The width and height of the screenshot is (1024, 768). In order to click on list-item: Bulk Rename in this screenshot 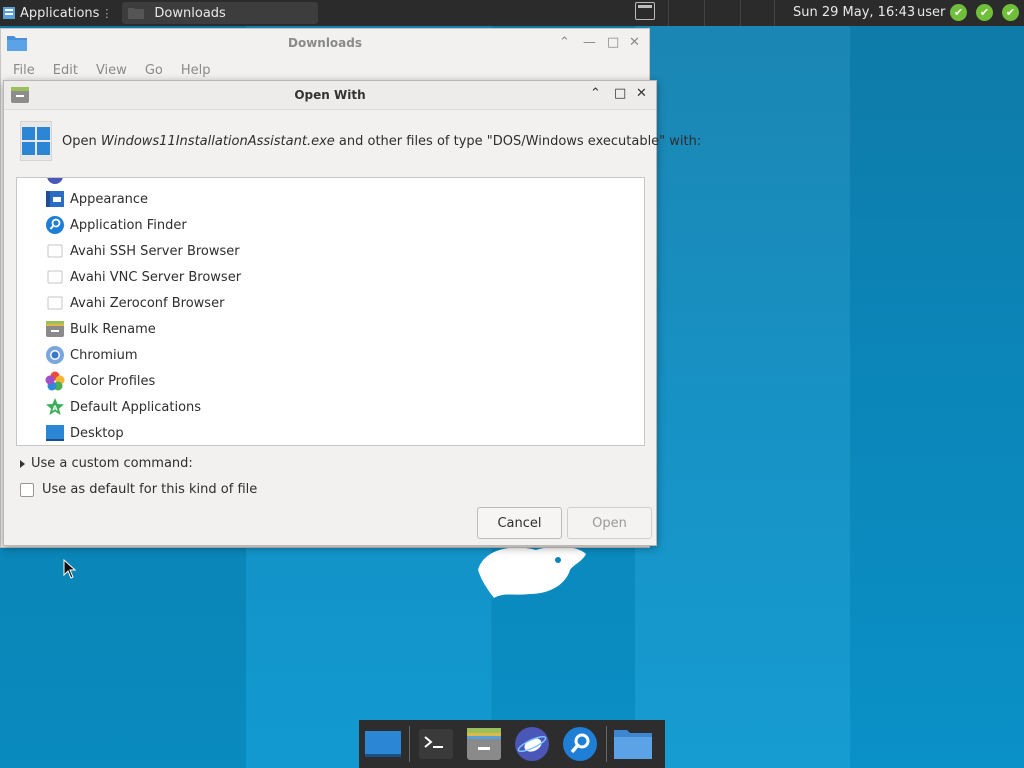, I will do `click(330, 329)`.